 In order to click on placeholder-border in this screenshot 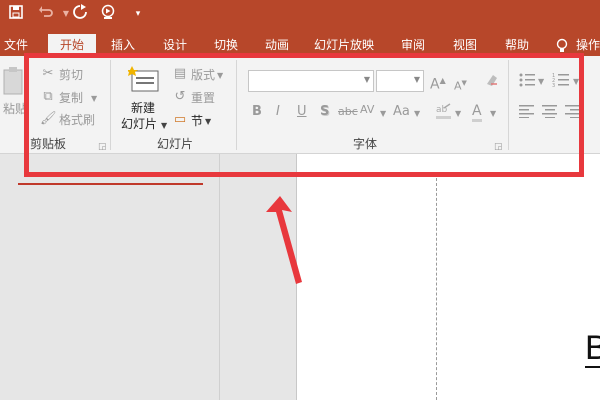, I will do `click(436, 289)`.